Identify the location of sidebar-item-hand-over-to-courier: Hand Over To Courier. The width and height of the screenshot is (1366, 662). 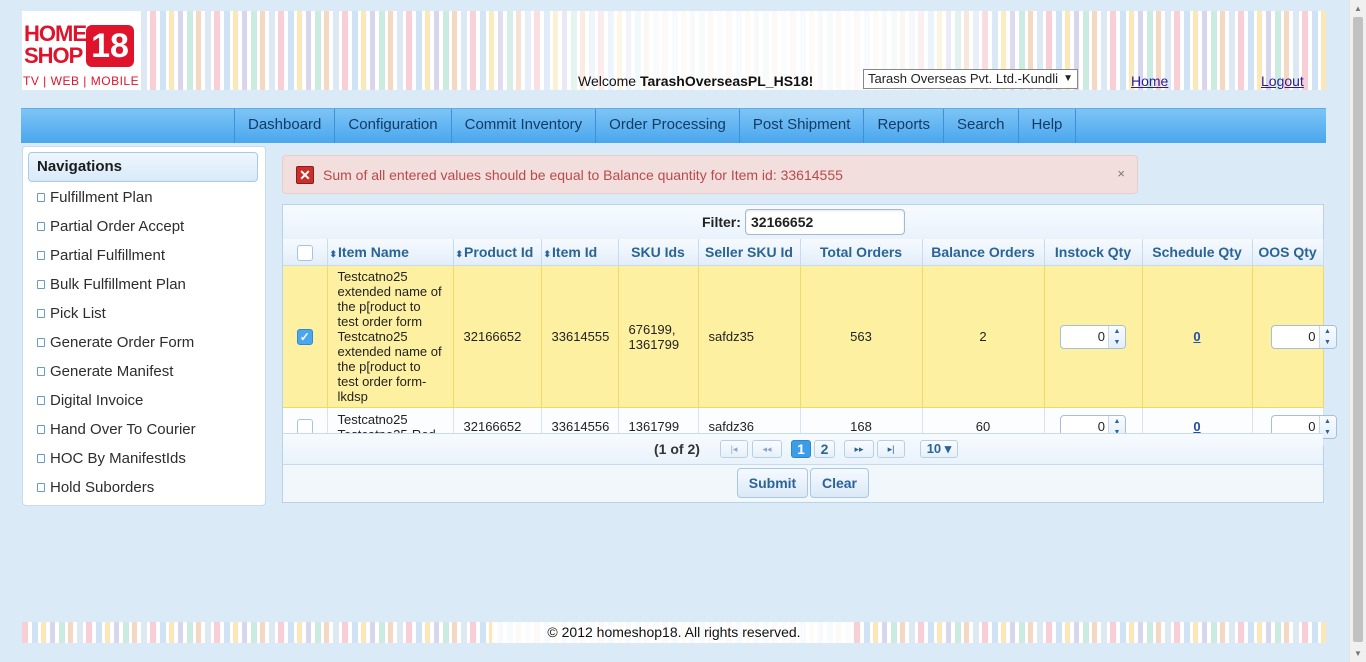
(116, 433).